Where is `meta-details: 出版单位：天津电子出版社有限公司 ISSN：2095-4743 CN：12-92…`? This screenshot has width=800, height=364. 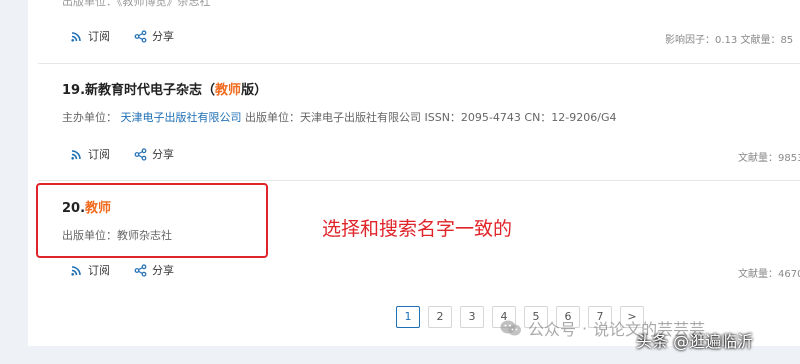 meta-details: 出版单位：天津电子出版社有限公司 ISSN：2095-4743 CN：12-92… is located at coordinates (431, 117).